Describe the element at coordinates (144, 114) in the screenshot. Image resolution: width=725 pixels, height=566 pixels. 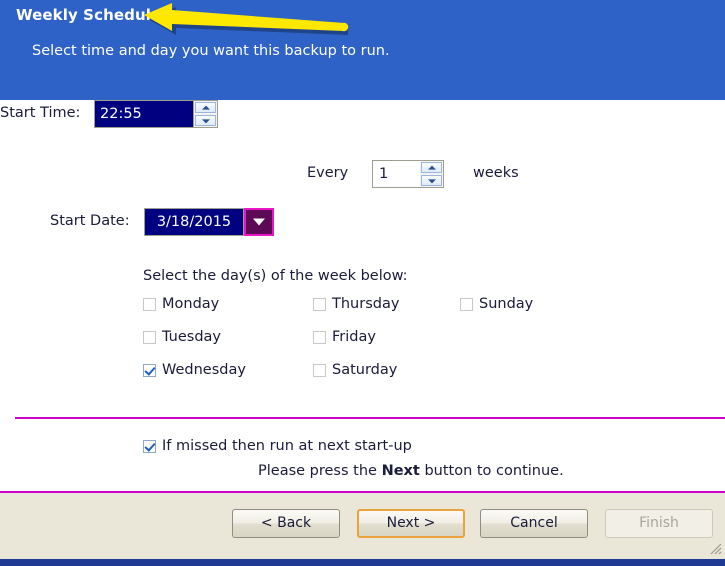
I see `start-time-input: 22:55` at that location.